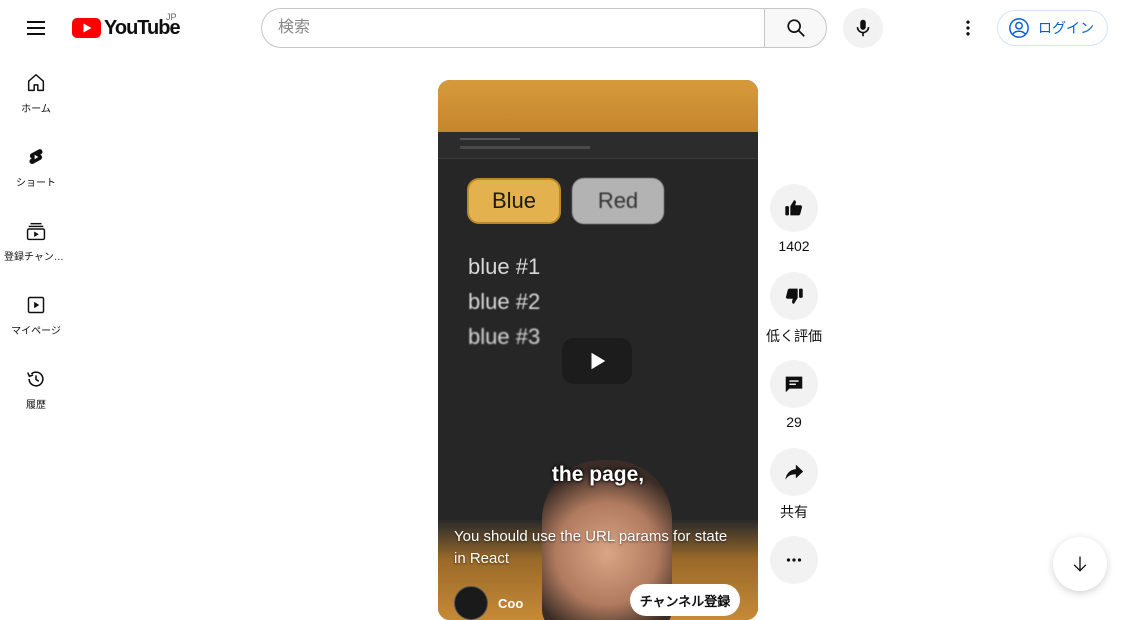 This screenshot has height=620, width=1124. Describe the element at coordinates (471, 603) in the screenshot. I see `channel-avatar` at that location.